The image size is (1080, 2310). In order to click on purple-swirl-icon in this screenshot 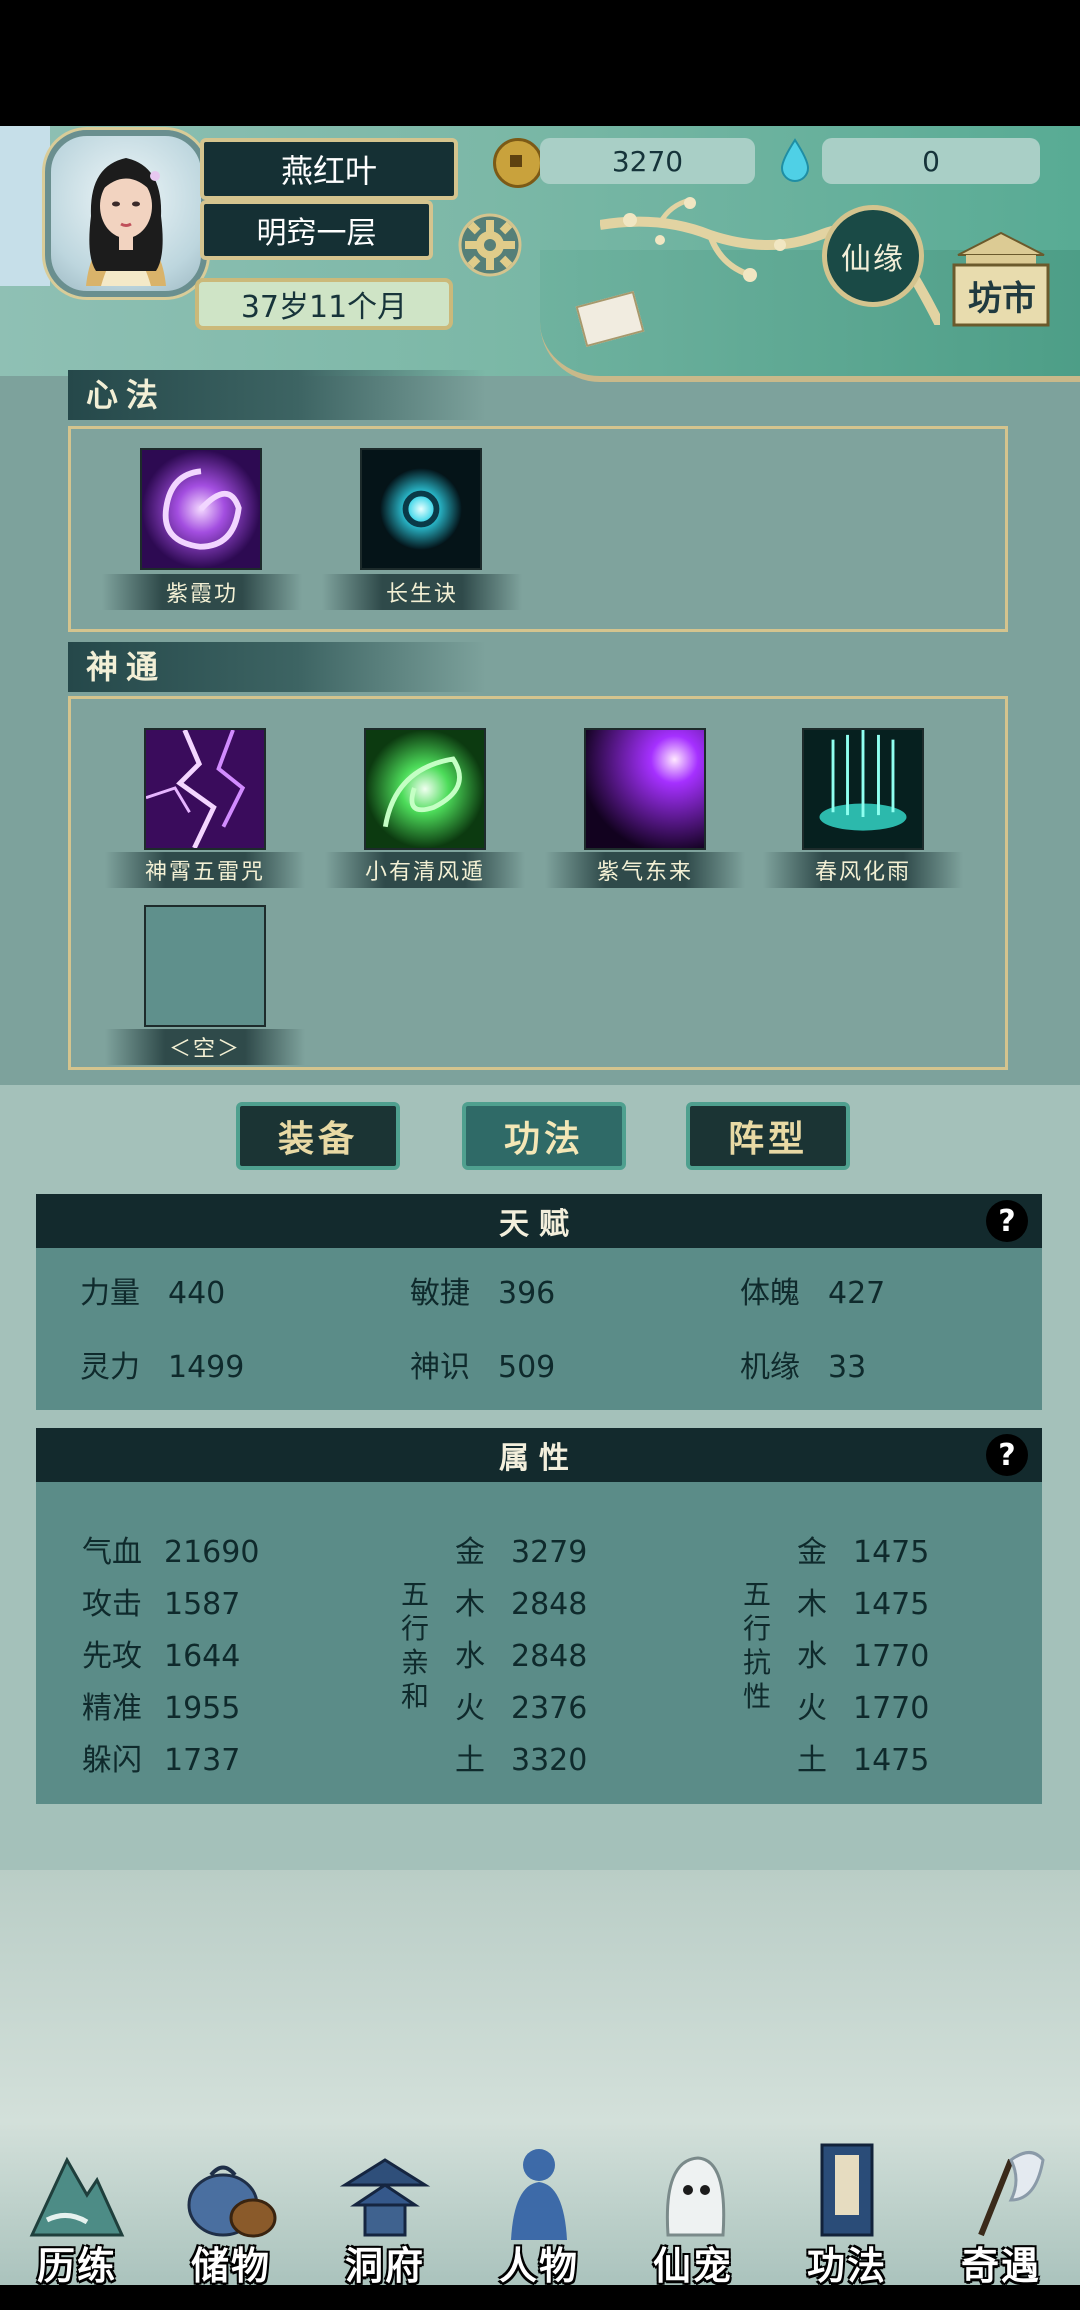, I will do `click(201, 509)`.